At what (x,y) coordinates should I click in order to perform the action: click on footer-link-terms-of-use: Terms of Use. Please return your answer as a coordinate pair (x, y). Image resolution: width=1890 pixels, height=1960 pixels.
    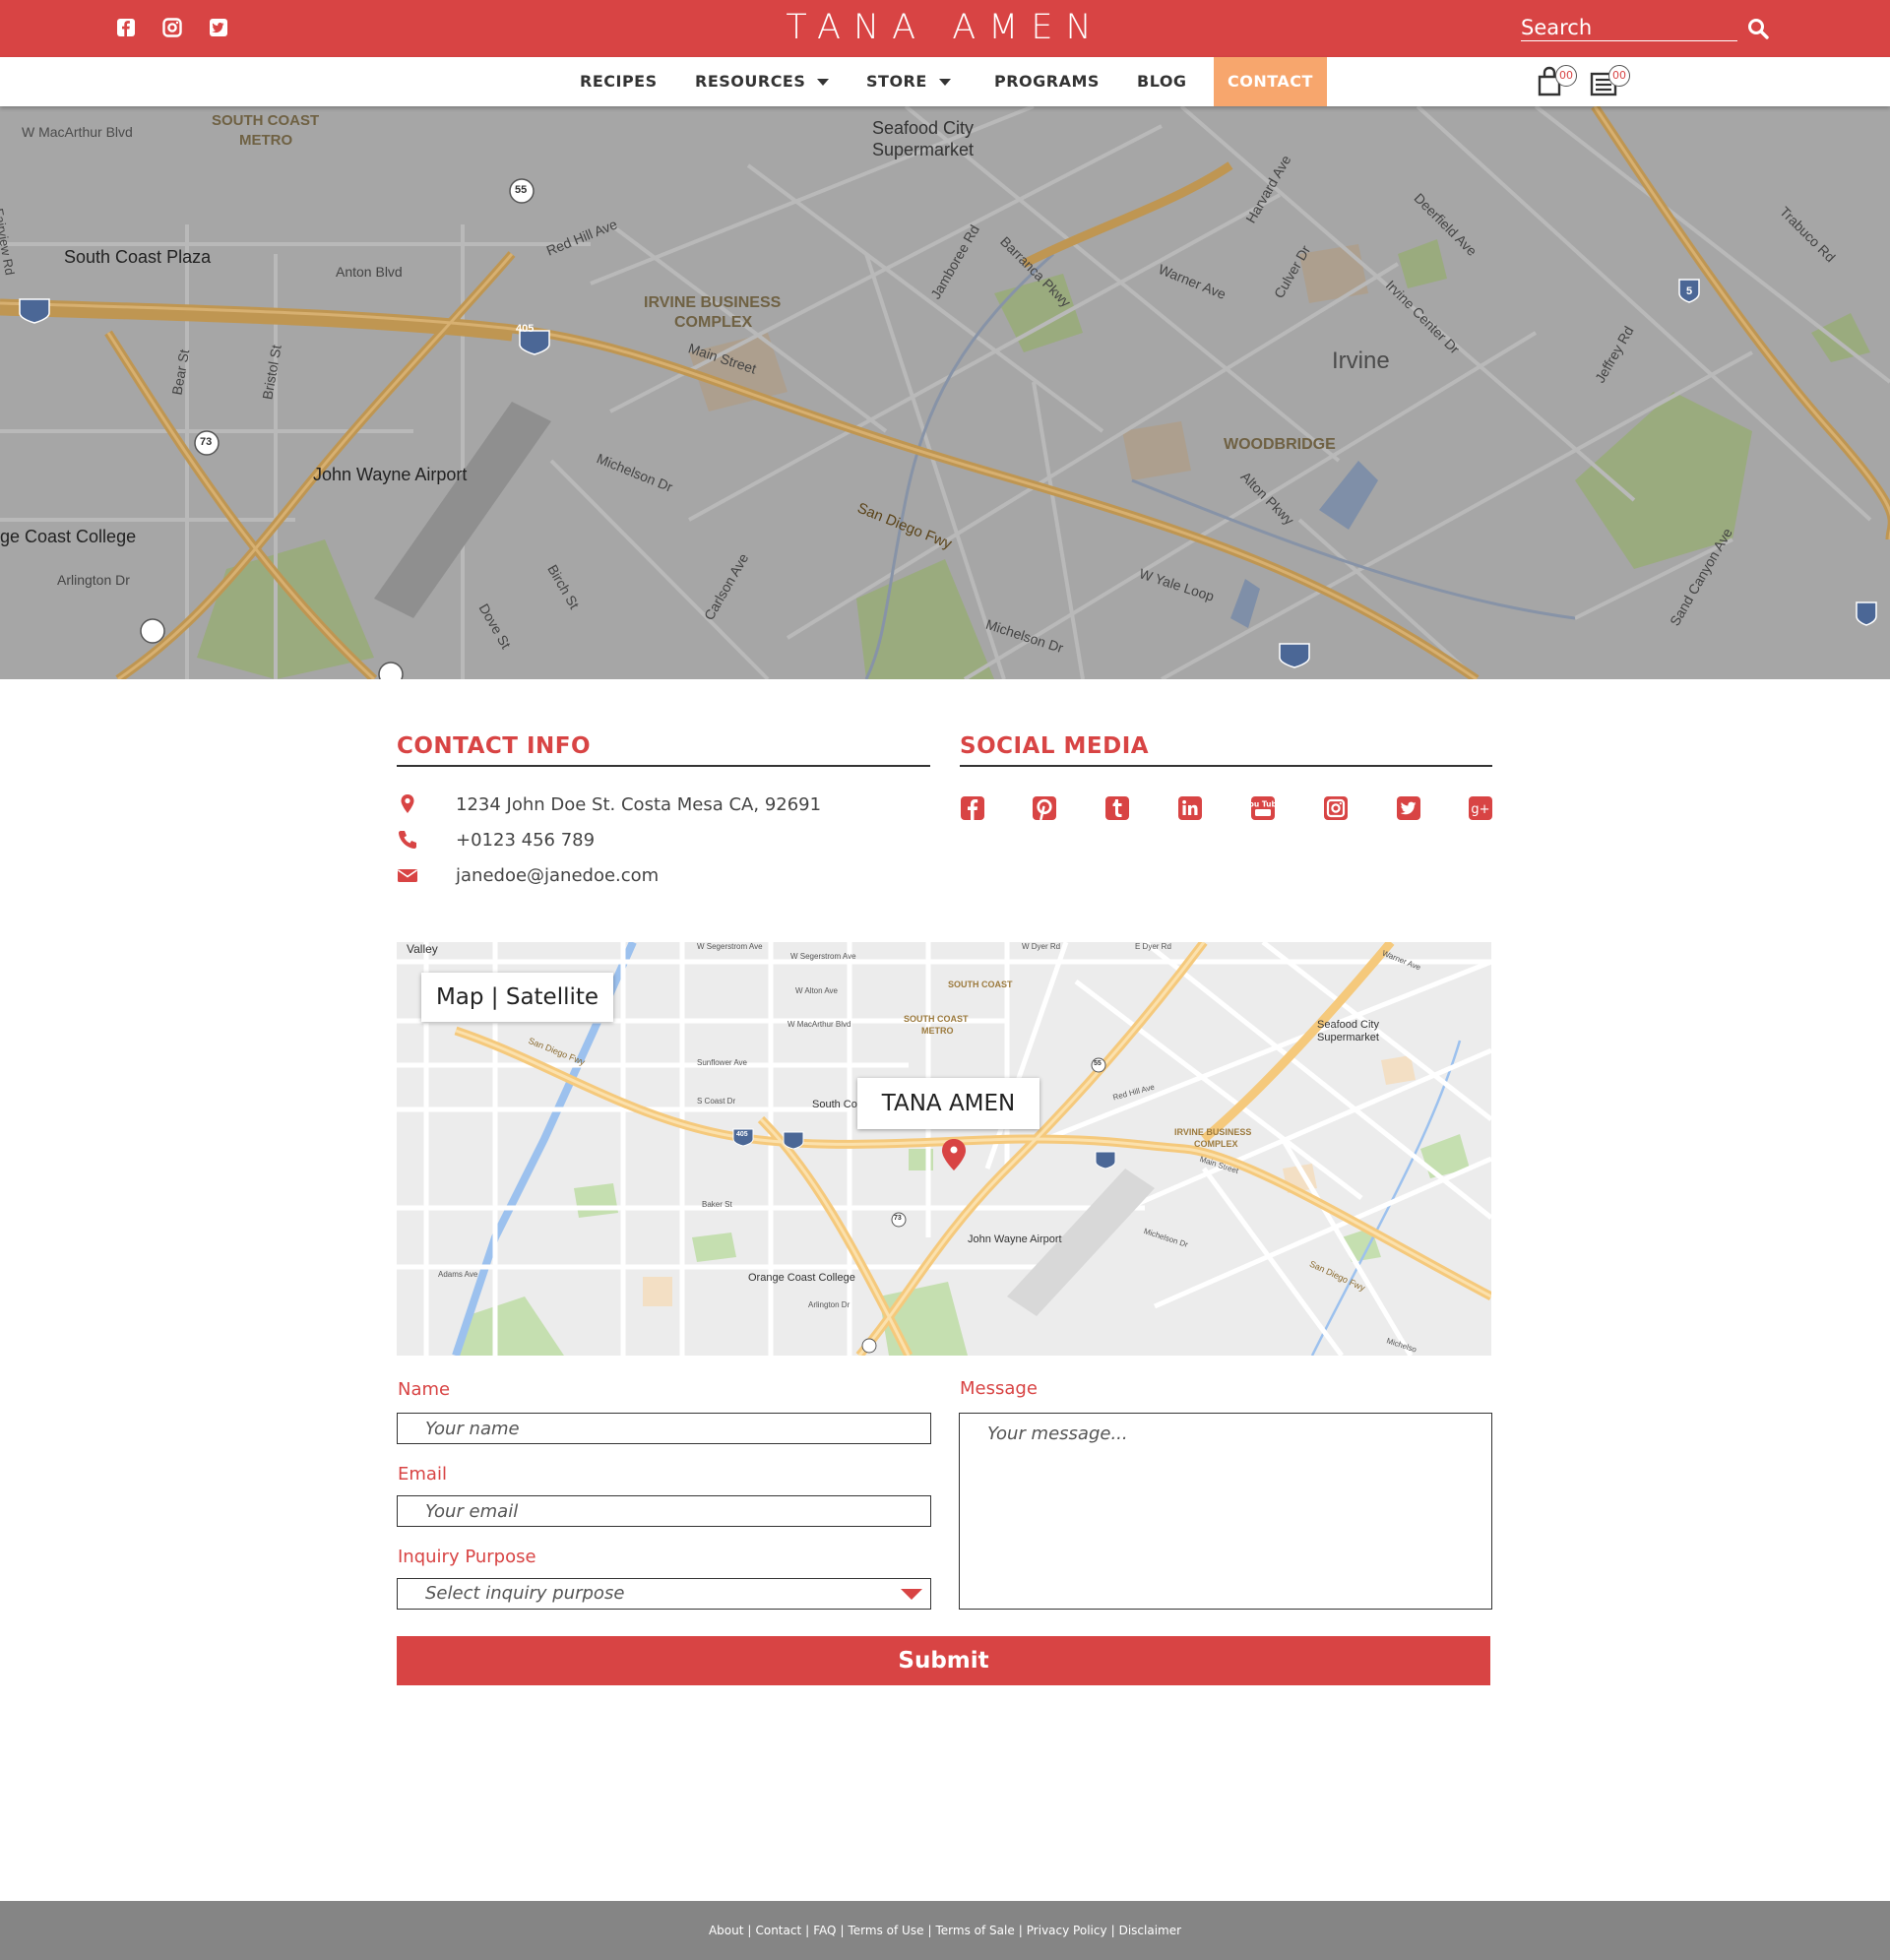
    Looking at the image, I should click on (886, 1930).